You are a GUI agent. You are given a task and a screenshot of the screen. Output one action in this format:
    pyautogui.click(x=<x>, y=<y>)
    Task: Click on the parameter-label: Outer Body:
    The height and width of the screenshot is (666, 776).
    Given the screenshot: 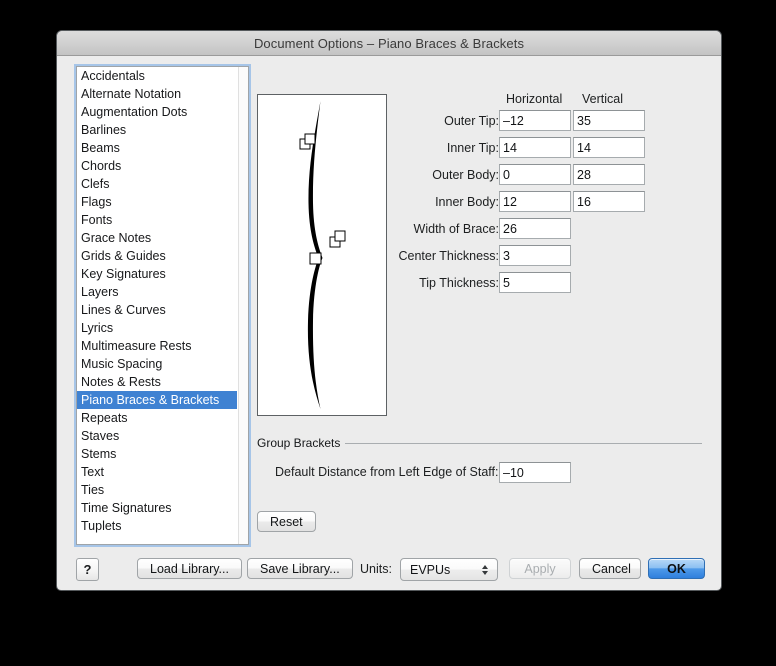 What is the action you would take?
    pyautogui.click(x=465, y=175)
    